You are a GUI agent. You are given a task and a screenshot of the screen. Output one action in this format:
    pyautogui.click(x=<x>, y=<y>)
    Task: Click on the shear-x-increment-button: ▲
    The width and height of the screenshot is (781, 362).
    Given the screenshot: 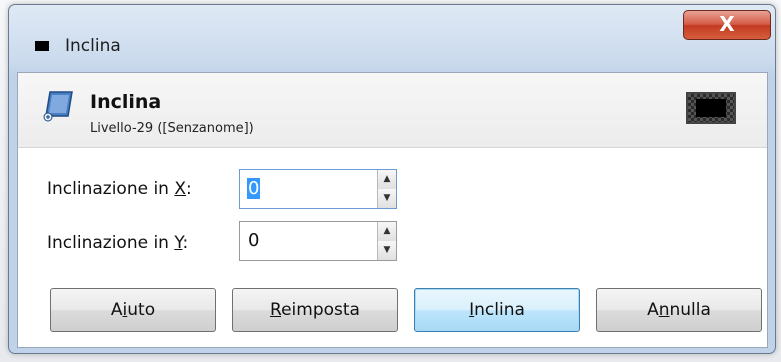 What is the action you would take?
    pyautogui.click(x=387, y=180)
    